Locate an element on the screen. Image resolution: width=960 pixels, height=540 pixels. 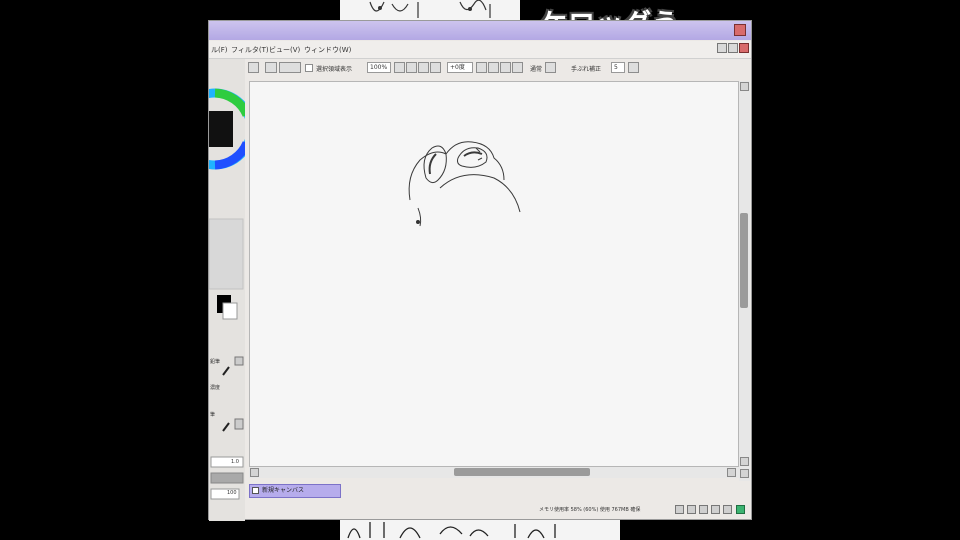
document-tab: 新規キャンバス is located at coordinates (295, 491).